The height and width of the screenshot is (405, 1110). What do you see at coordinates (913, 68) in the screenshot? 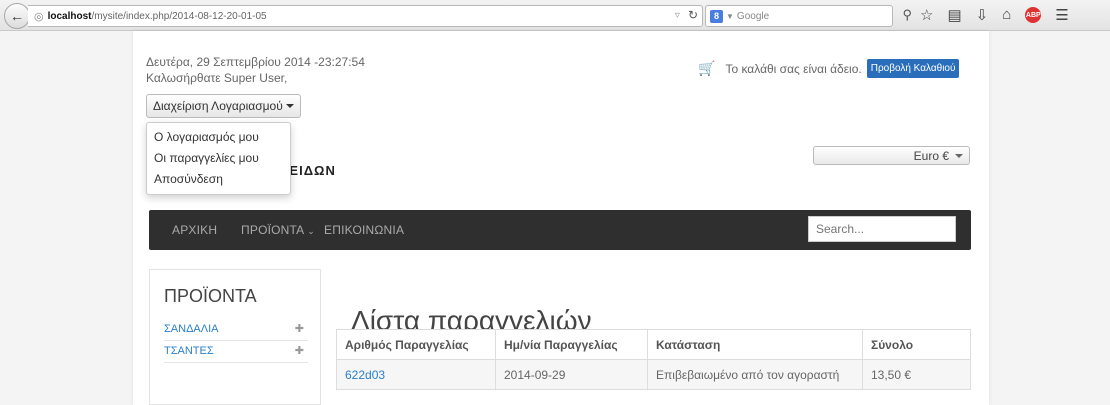
I see `view-cart-button: Προβολή Καλαθιού` at bounding box center [913, 68].